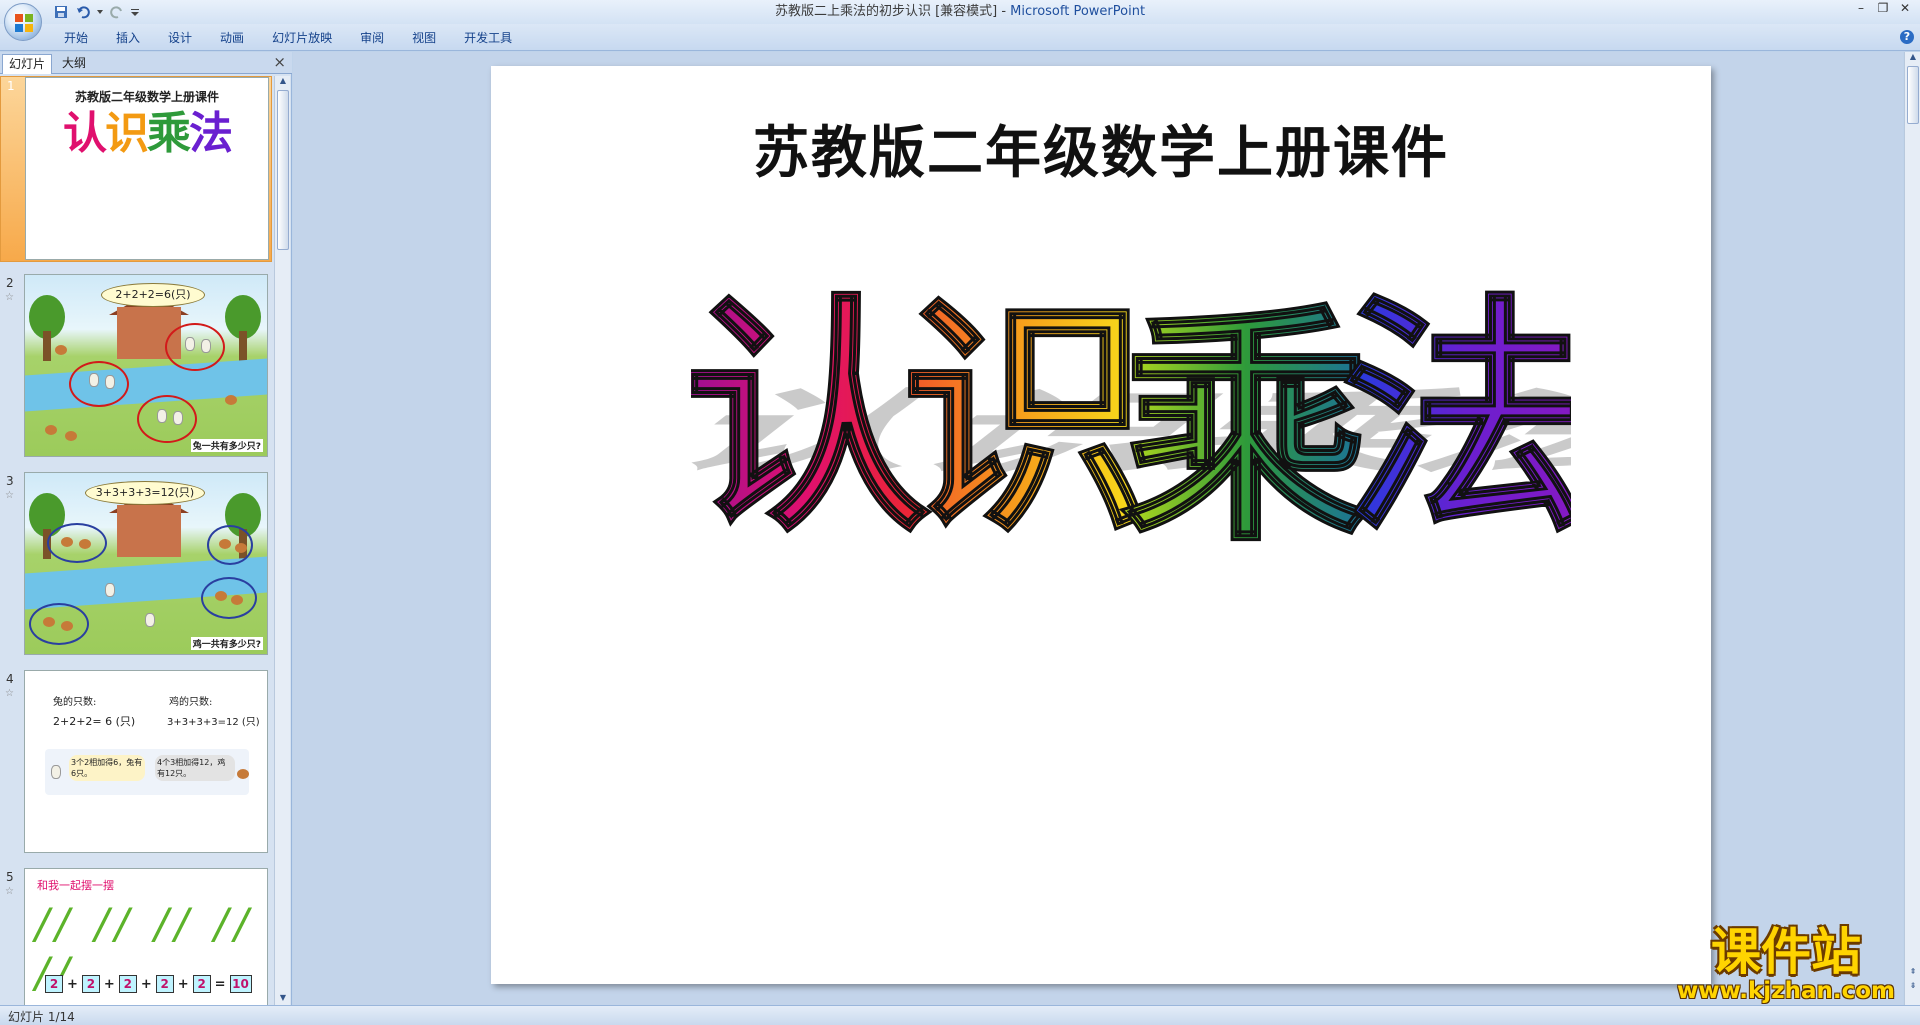 This screenshot has height=1025, width=1920. I want to click on slide-number: 4, so click(10, 679).